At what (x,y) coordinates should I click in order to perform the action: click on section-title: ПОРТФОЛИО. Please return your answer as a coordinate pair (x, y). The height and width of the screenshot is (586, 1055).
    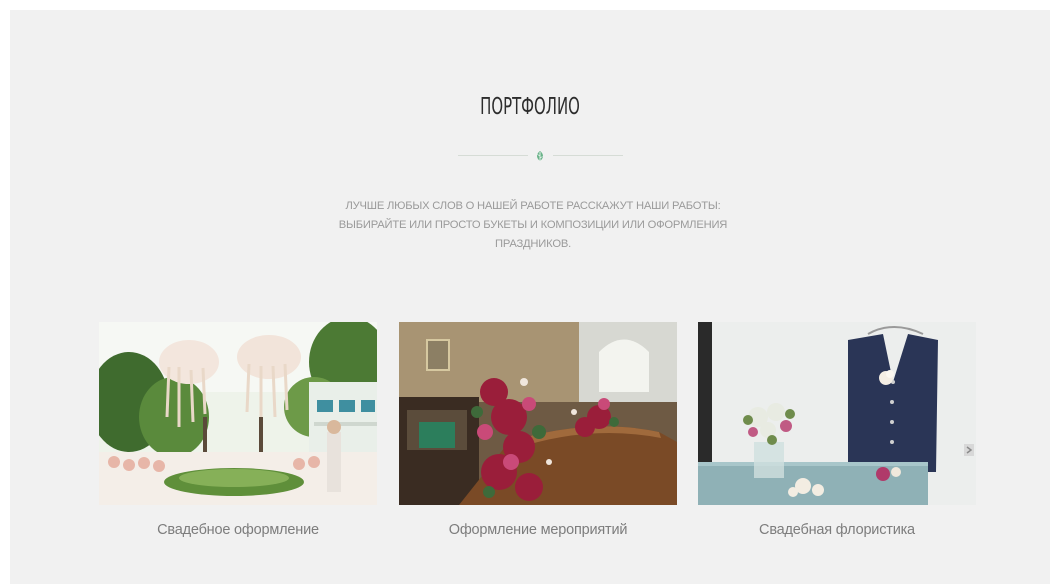
    Looking at the image, I should click on (530, 107).